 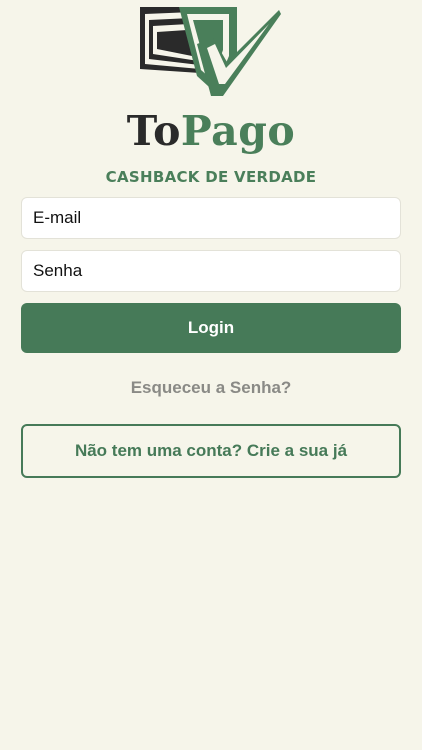 What do you see at coordinates (211, 218) in the screenshot?
I see `email-field` at bounding box center [211, 218].